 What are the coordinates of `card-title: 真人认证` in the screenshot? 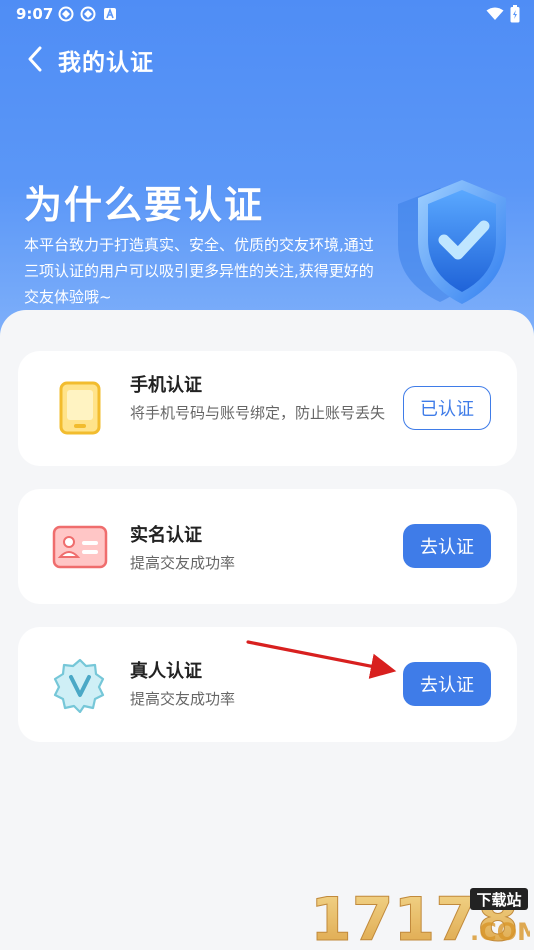 It's located at (166, 671).